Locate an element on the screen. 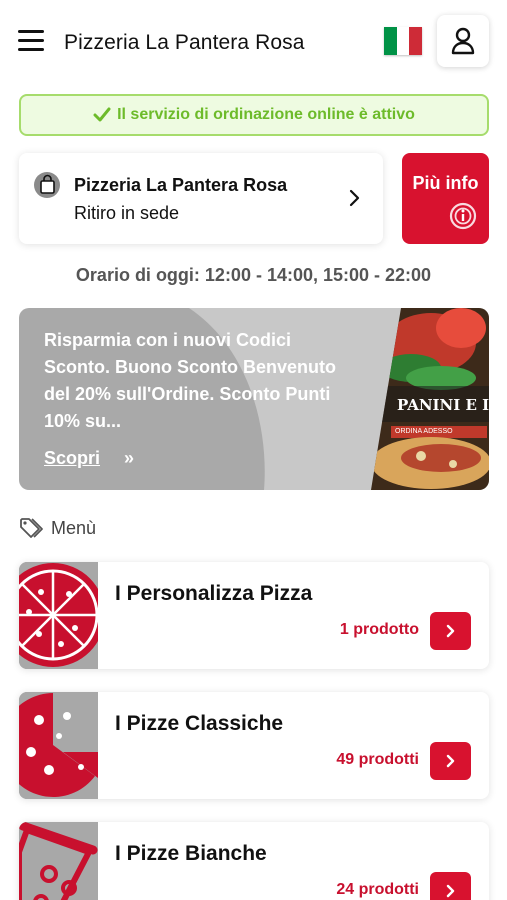 This screenshot has width=507, height=900. more-info-button: Più info is located at coordinates (445, 198).